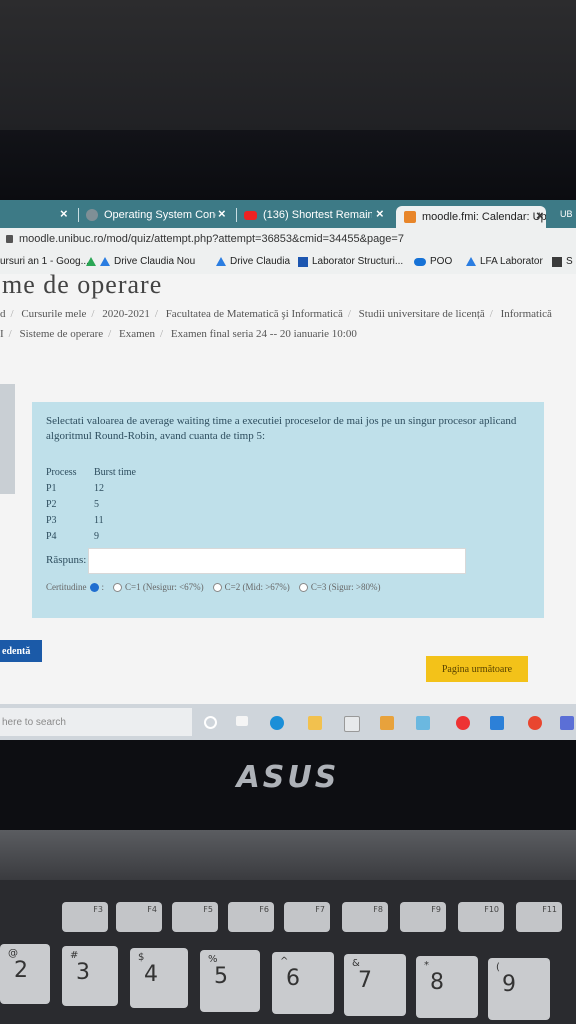 The height and width of the screenshot is (1024, 576). I want to click on table-row: P3 11, so click(75, 520).